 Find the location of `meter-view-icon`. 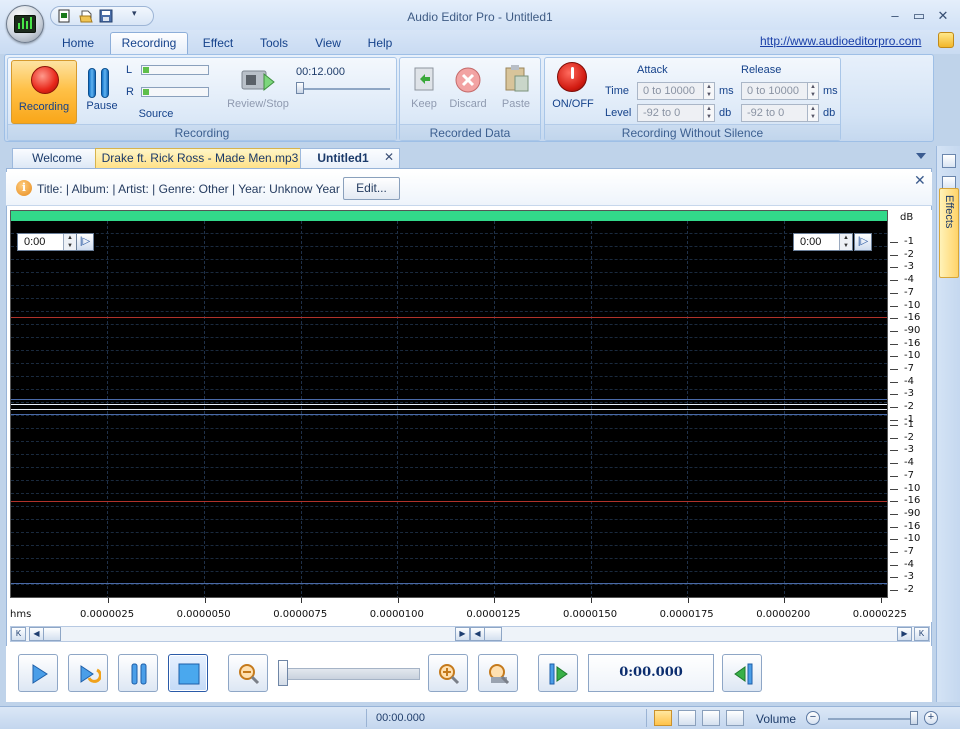

meter-view-icon is located at coordinates (711, 718).